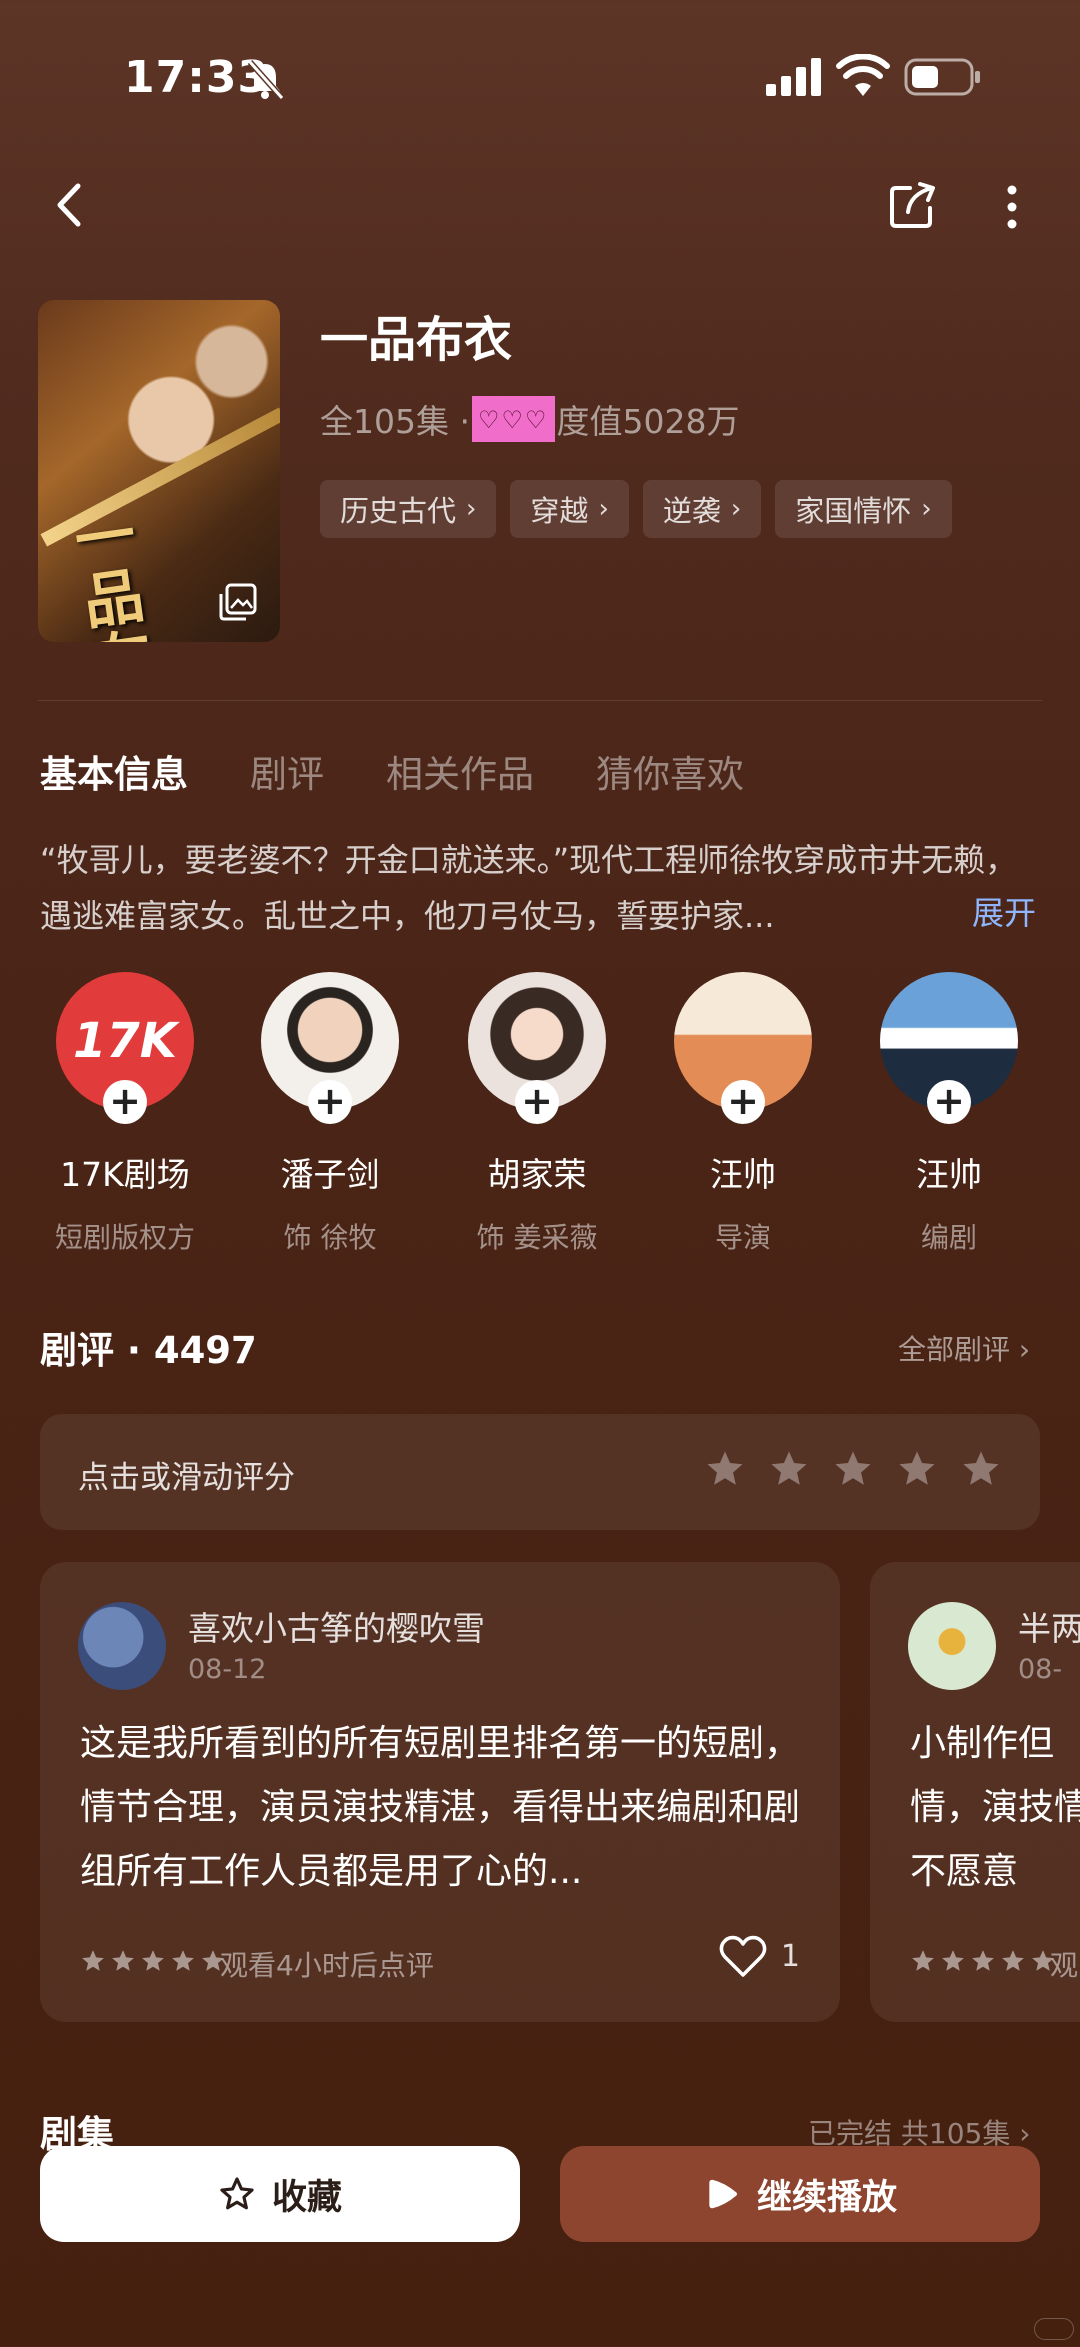  What do you see at coordinates (540, 1472) in the screenshot?
I see `rating-bar: 点击或滑动评分` at bounding box center [540, 1472].